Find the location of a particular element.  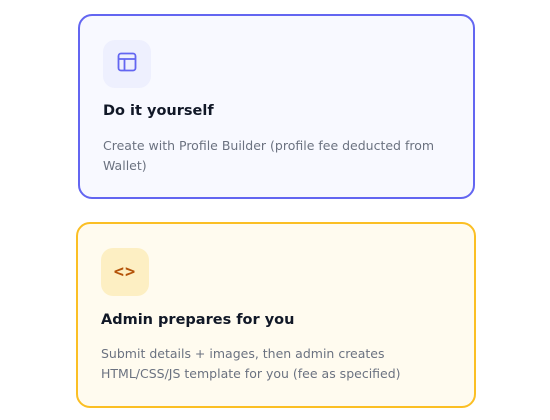

code-icon: <> is located at coordinates (125, 272).